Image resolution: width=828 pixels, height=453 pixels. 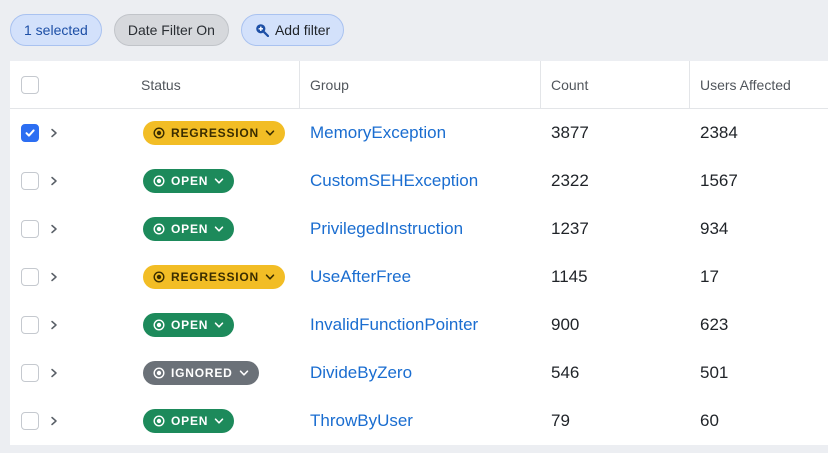 What do you see at coordinates (758, 85) in the screenshot?
I see `column-header-users-affected: Users Affected` at bounding box center [758, 85].